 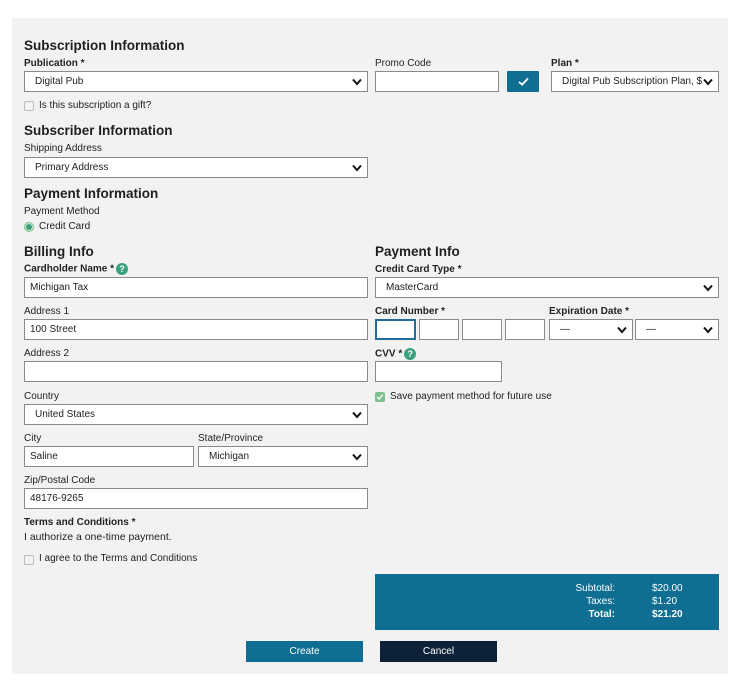 I want to click on exp-year-select: —, so click(x=677, y=329).